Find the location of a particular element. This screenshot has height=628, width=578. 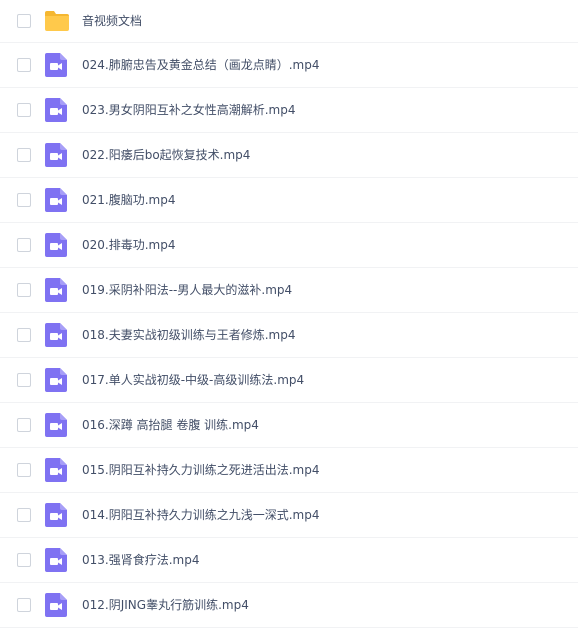

list-item: 020.排毒功.mp4 is located at coordinates (289, 245).